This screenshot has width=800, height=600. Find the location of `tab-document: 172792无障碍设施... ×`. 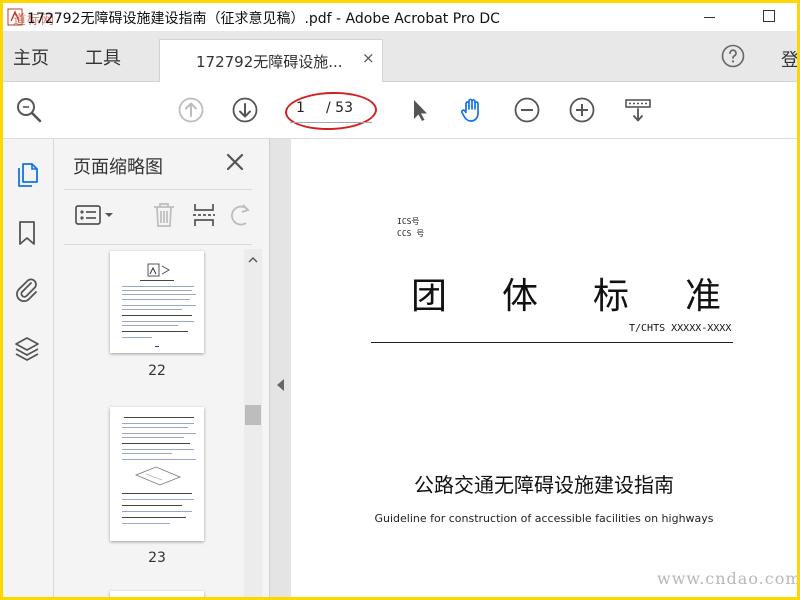

tab-document: 172792无障碍设施... × is located at coordinates (271, 60).